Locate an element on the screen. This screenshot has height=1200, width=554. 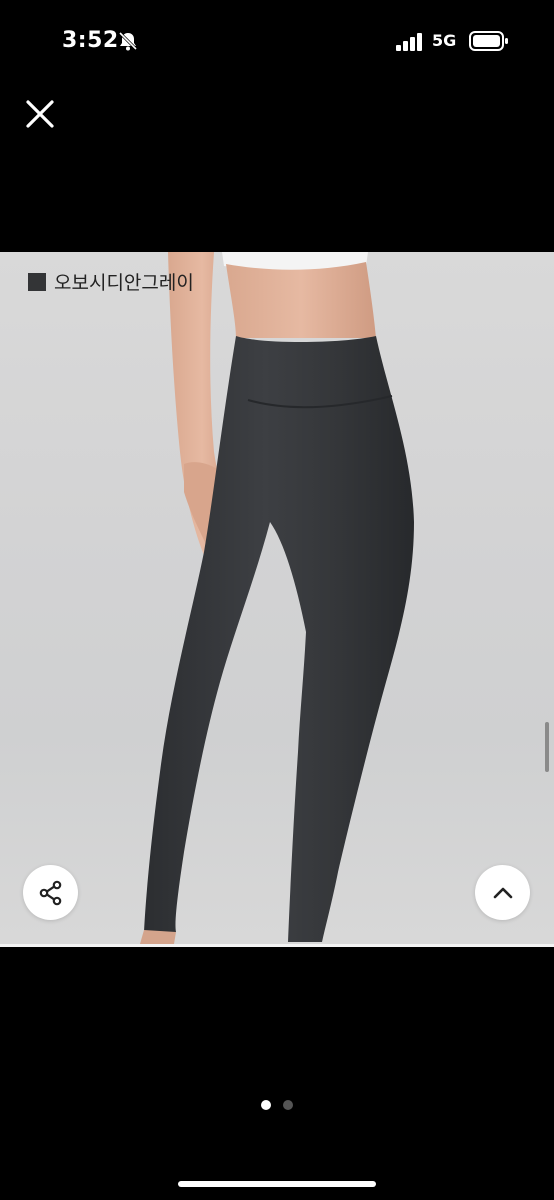
battery-icon is located at coordinates (488, 41).